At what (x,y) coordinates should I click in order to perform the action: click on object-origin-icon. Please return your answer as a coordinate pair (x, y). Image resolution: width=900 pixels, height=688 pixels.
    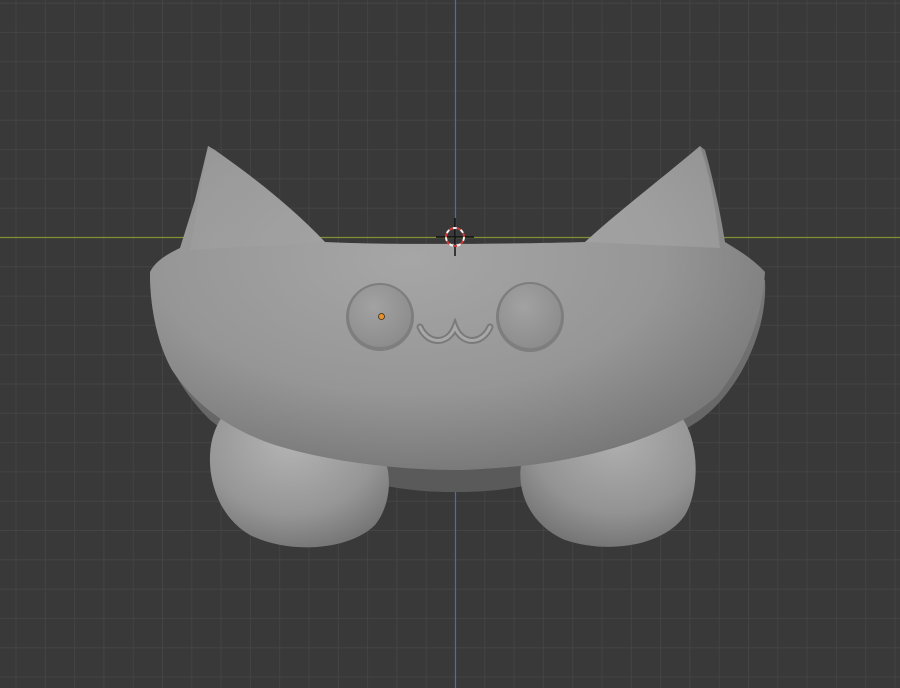
    Looking at the image, I should click on (381, 316).